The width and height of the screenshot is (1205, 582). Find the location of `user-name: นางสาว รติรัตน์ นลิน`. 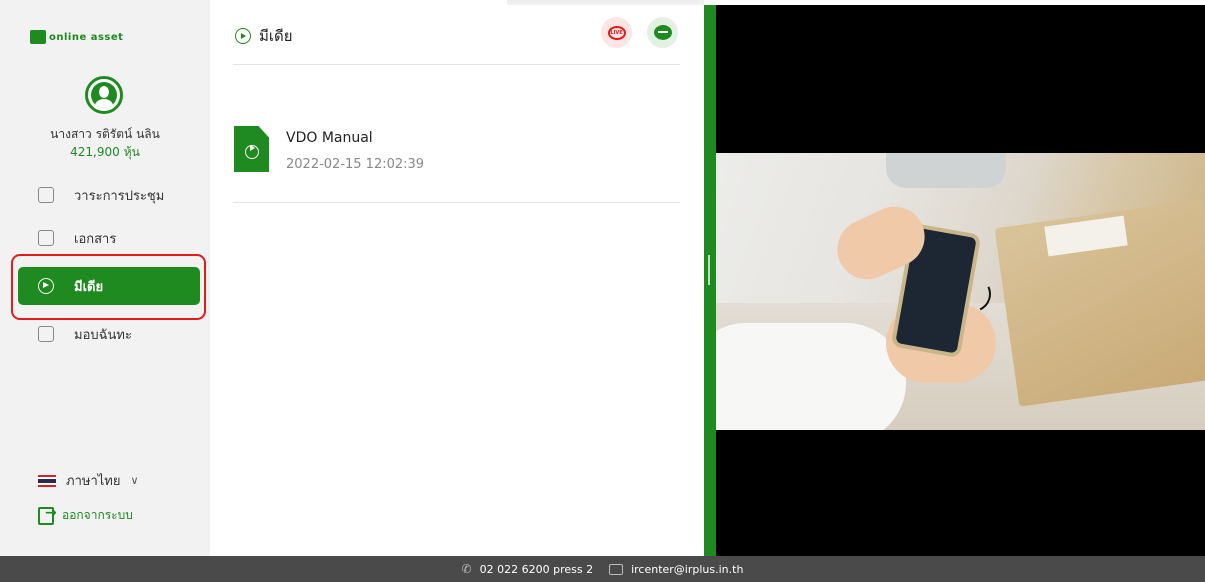

user-name: นางสาว รติรัตน์ นลิน is located at coordinates (105, 134).